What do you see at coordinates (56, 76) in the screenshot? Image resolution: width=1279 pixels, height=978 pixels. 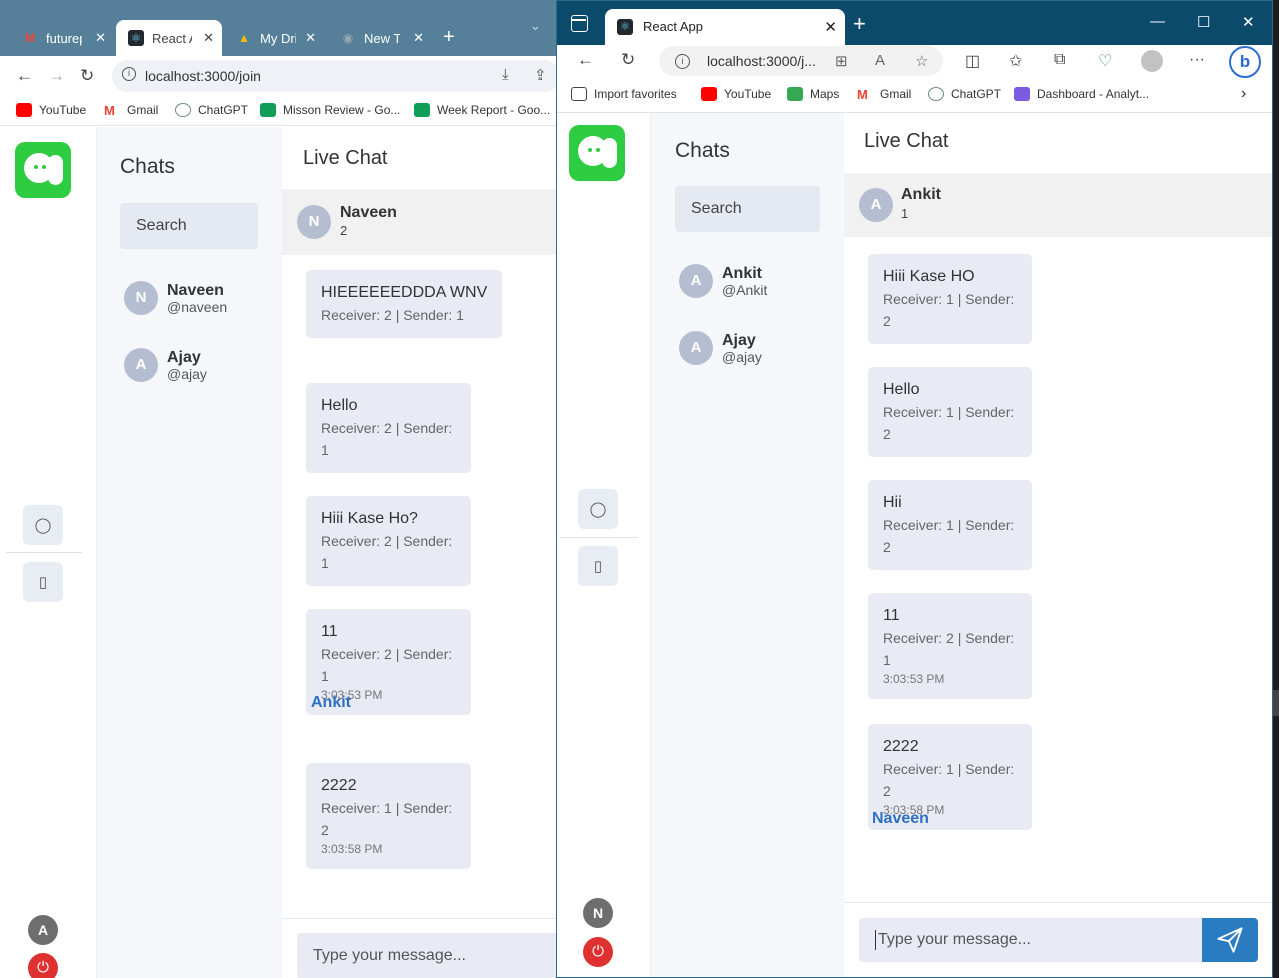 I see `forward-icon: →` at bounding box center [56, 76].